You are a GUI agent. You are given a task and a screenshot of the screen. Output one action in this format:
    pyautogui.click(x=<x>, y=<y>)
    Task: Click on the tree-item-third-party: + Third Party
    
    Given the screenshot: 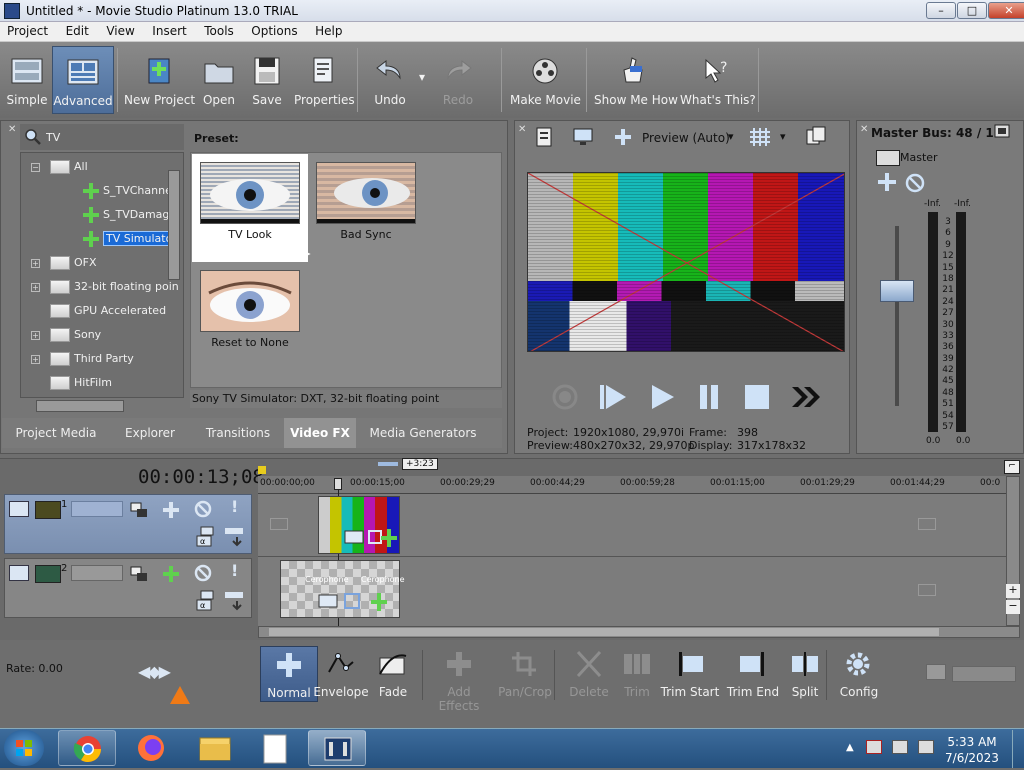 What is the action you would take?
    pyautogui.click(x=82, y=359)
    